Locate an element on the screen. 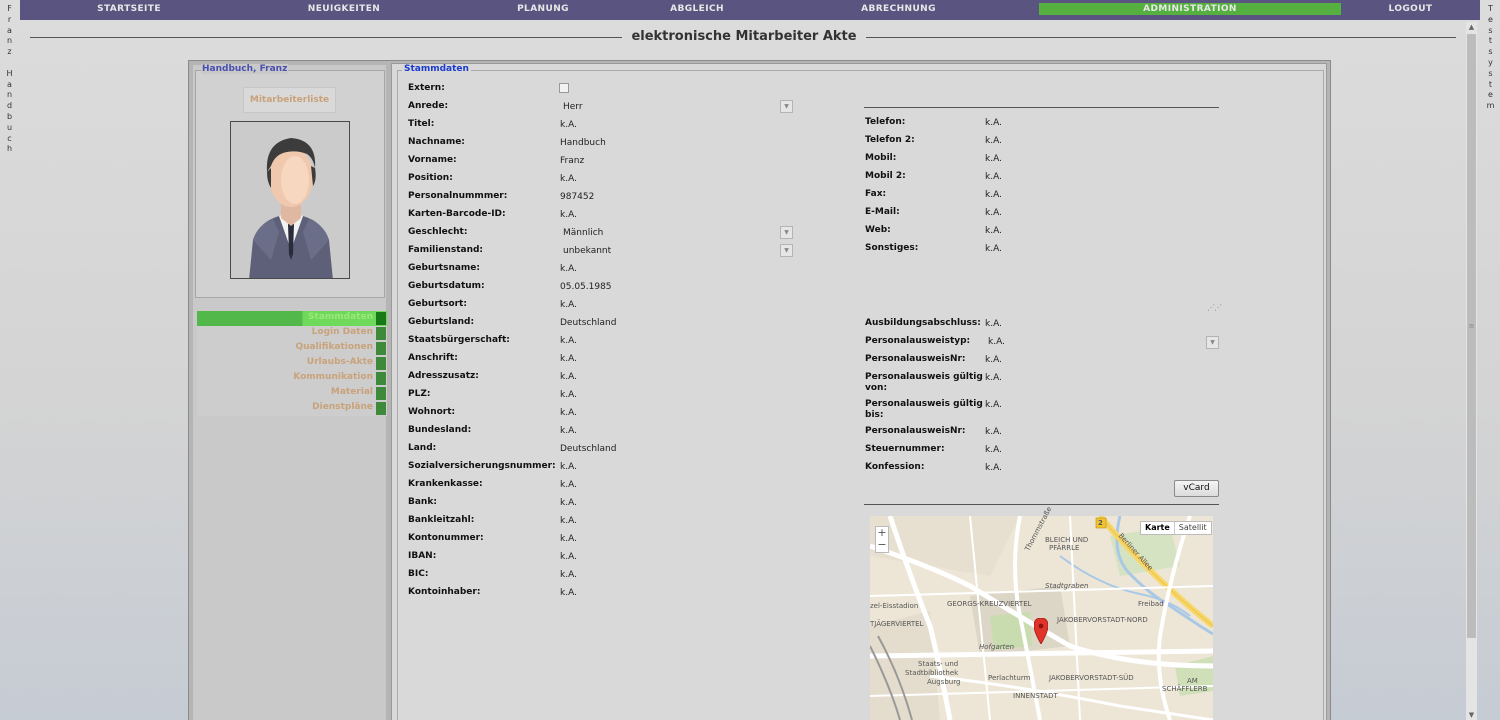 Image resolution: width=1500 pixels, height=720 pixels. field-select: Männlich is located at coordinates (583, 233).